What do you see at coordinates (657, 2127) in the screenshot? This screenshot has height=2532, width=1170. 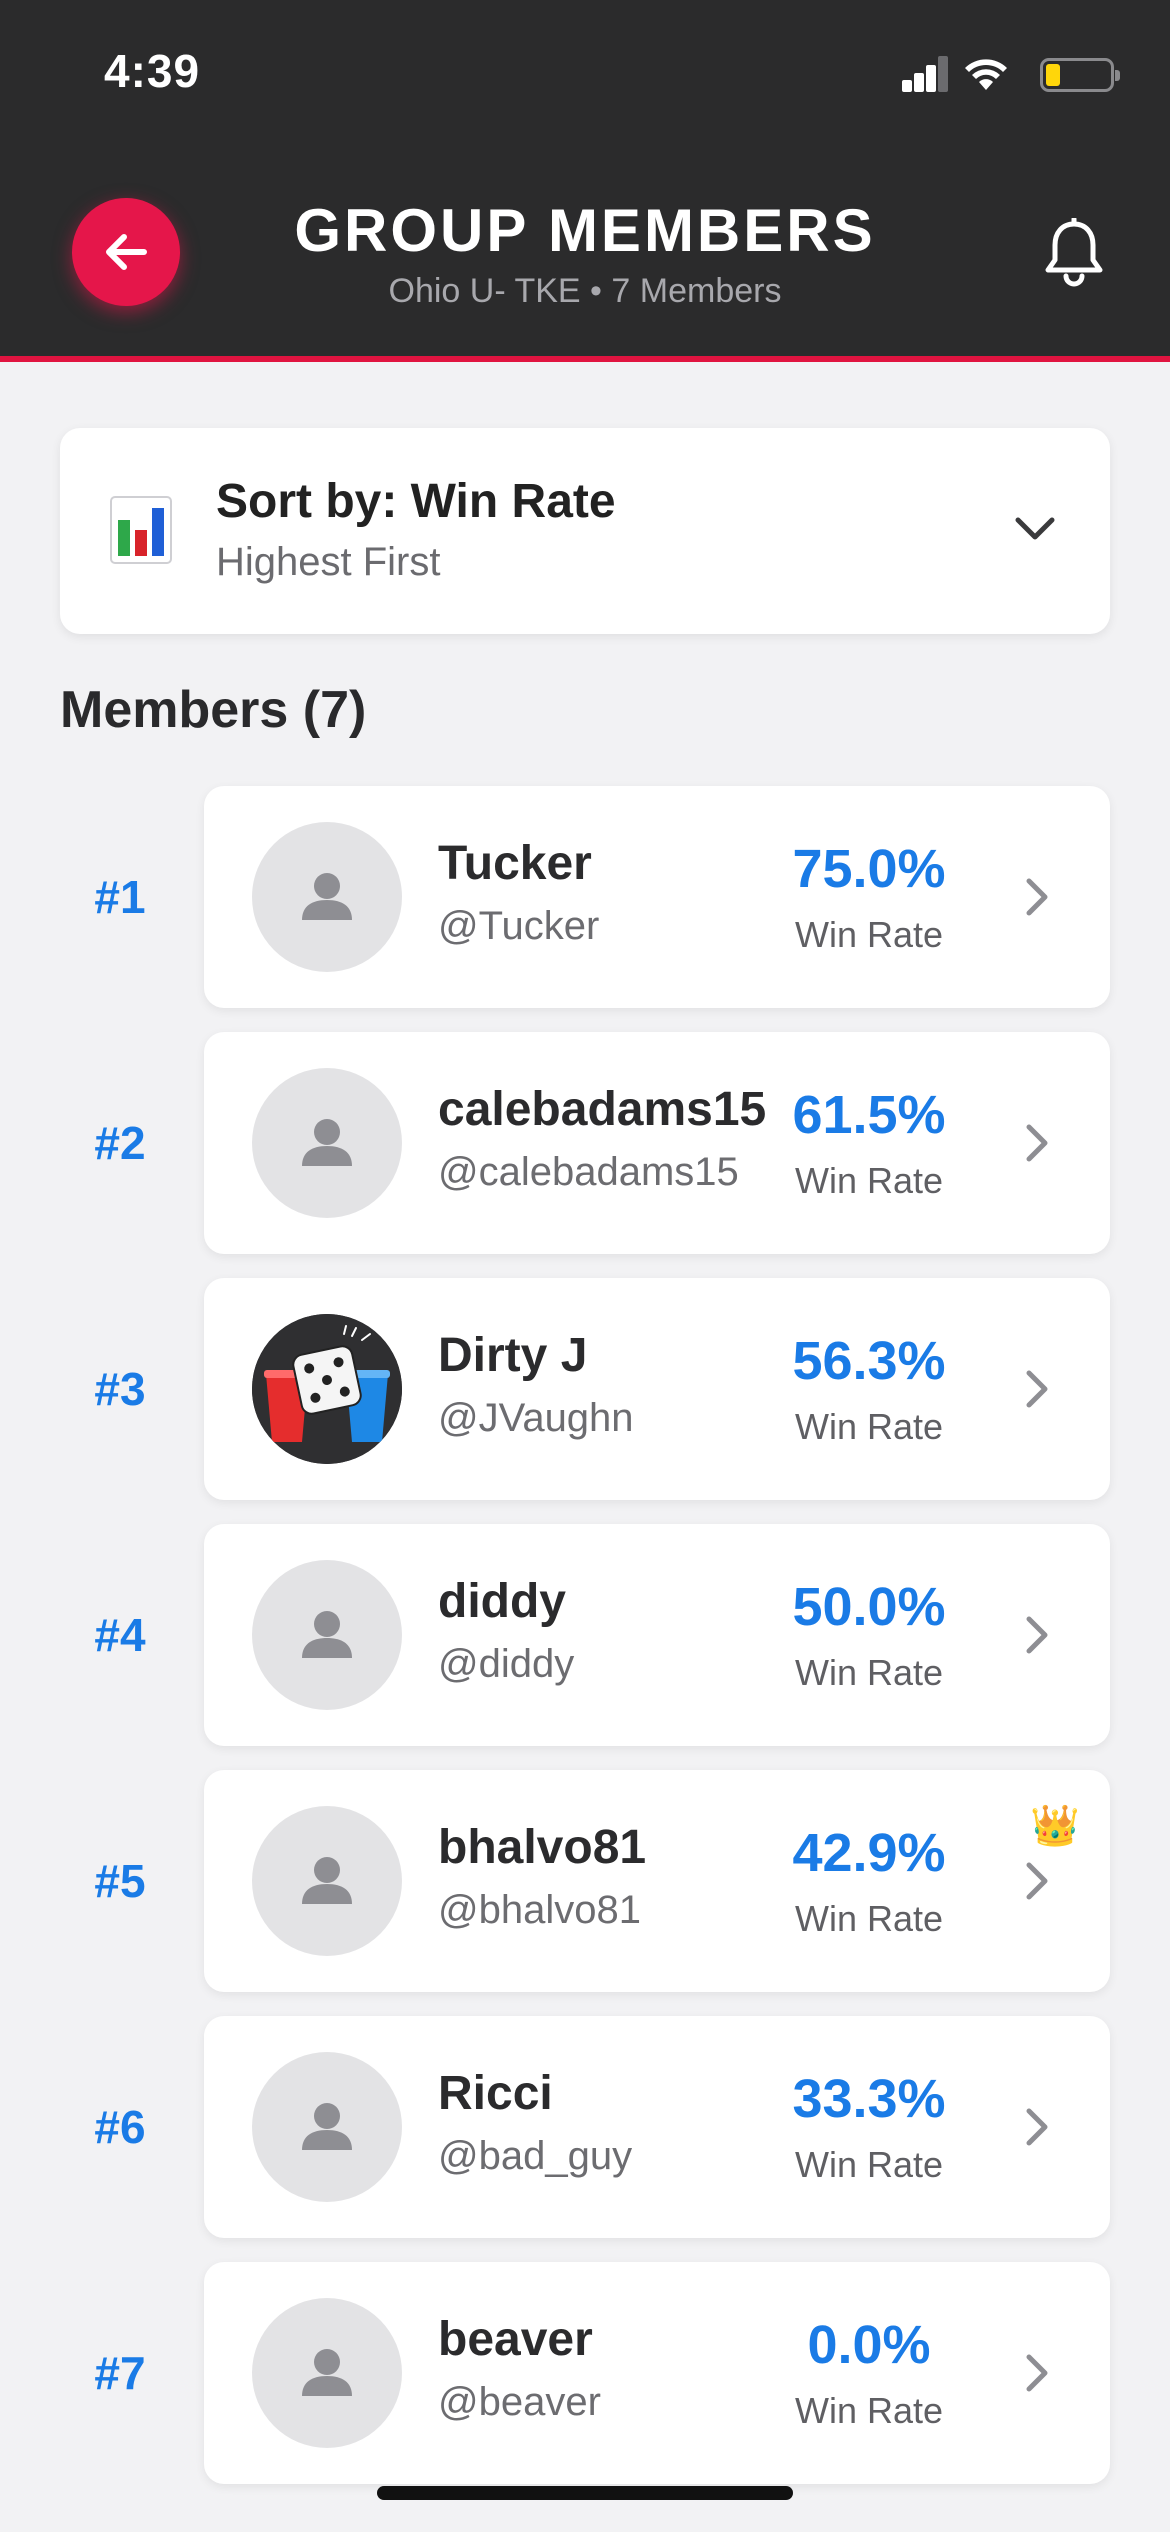 I see `member-card: Ricci @bad_guy 33.3% Win Rate` at bounding box center [657, 2127].